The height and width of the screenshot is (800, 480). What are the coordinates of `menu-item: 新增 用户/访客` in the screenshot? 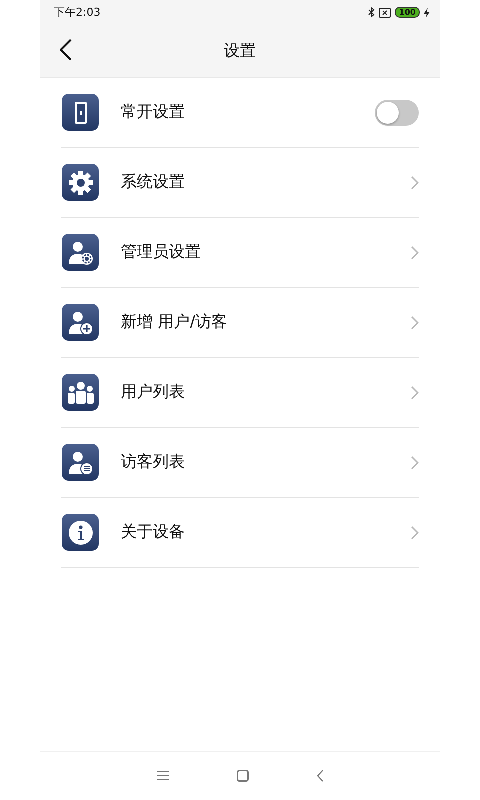 It's located at (266, 322).